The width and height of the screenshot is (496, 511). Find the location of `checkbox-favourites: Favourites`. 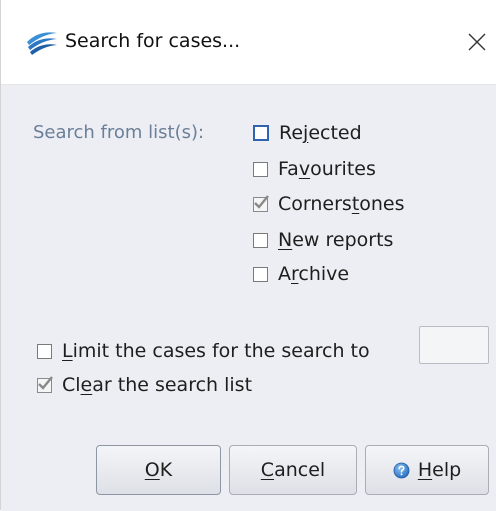

checkbox-favourites: Favourites is located at coordinates (314, 169).